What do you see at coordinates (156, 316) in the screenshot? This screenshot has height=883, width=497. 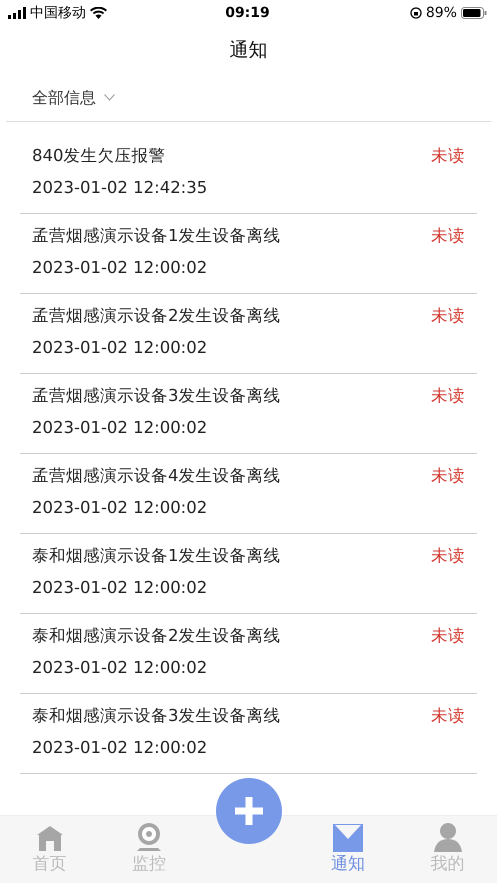 I see `notification-title: 孟营烟感演示设备2发生设备离线` at bounding box center [156, 316].